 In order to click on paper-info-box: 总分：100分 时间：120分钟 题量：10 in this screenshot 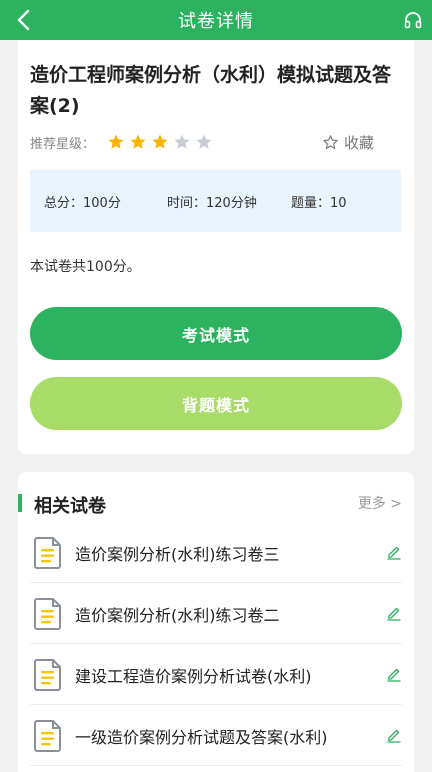, I will do `click(215, 201)`.